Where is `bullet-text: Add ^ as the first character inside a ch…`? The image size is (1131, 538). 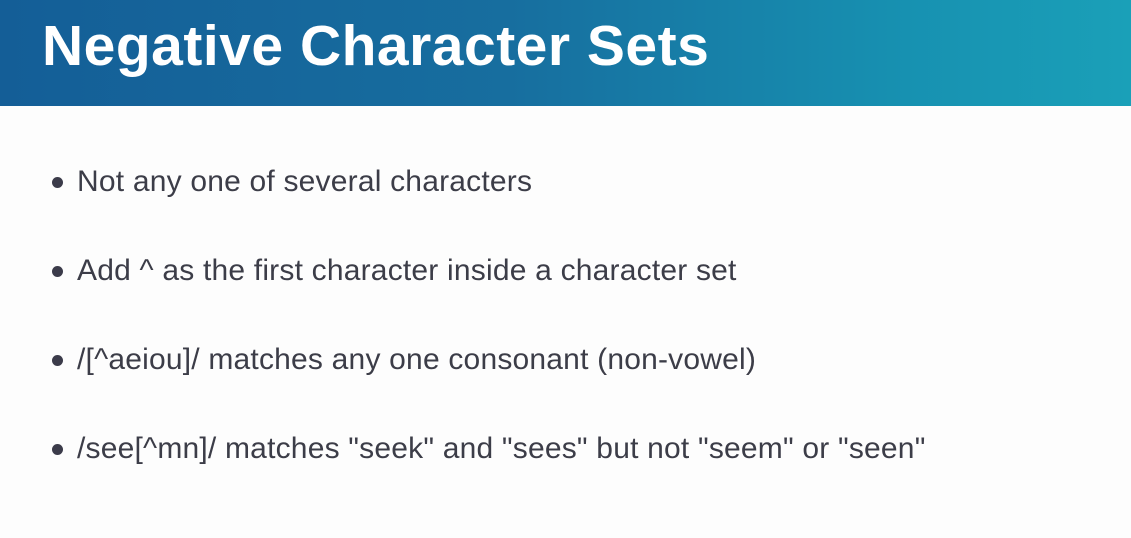
bullet-text: Add ^ as the first character inside a ch… is located at coordinates (407, 270).